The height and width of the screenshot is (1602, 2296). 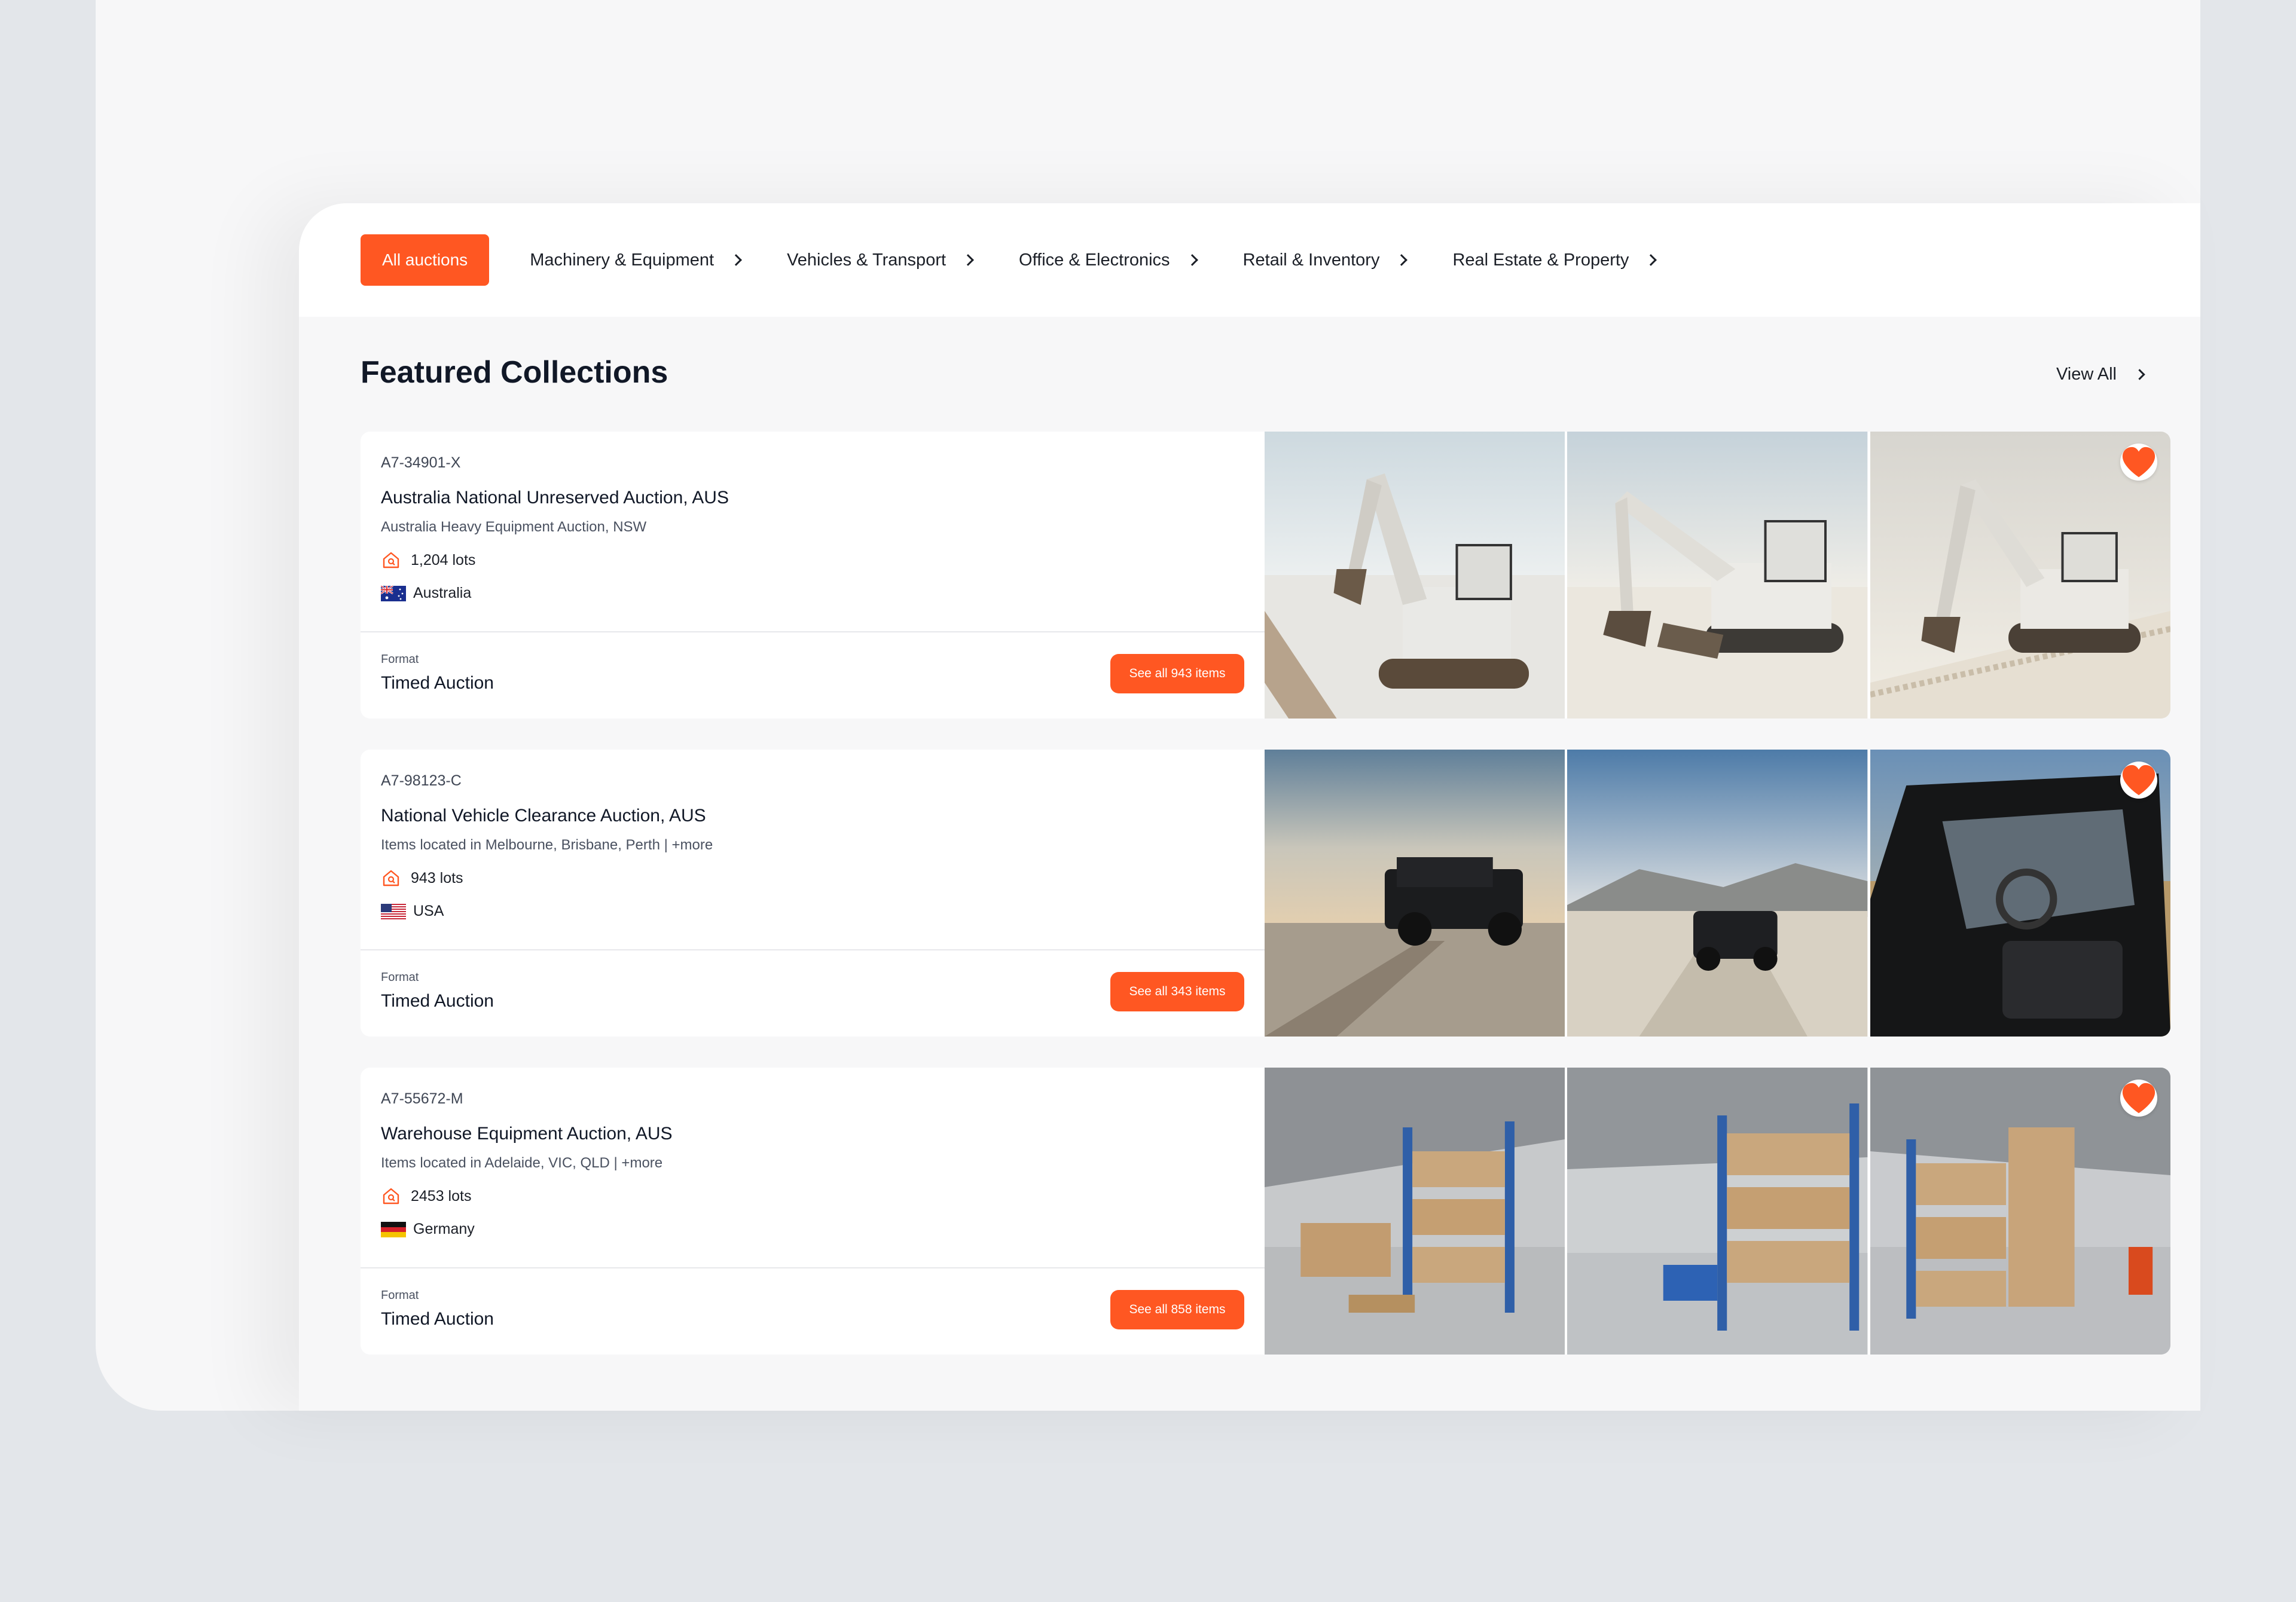 I want to click on collection-code: A7-34901-X, so click(x=421, y=463).